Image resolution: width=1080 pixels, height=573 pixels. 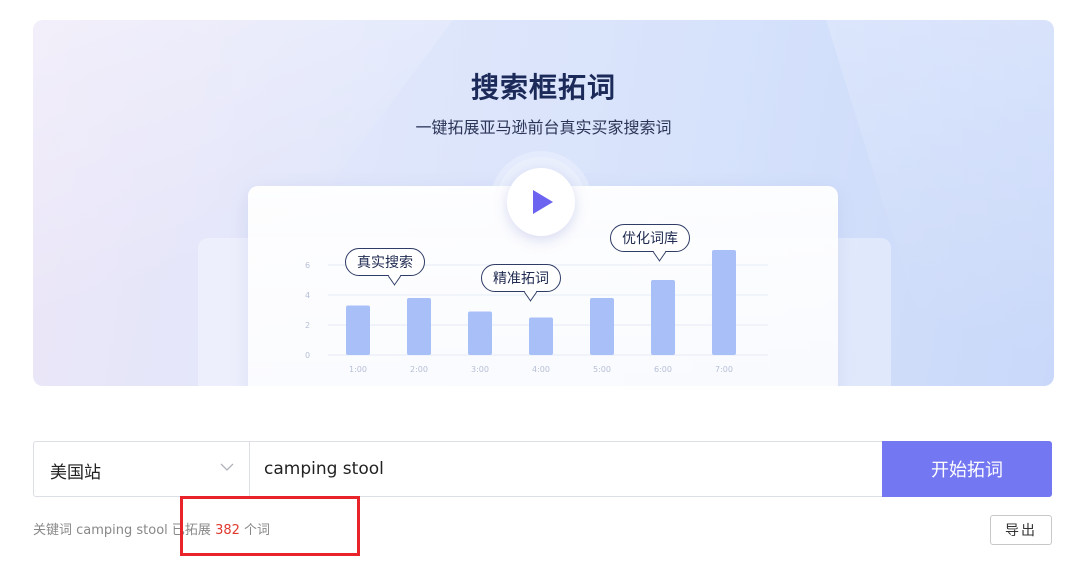 I want to click on illustration-x-tick: 2:00, so click(x=419, y=369).